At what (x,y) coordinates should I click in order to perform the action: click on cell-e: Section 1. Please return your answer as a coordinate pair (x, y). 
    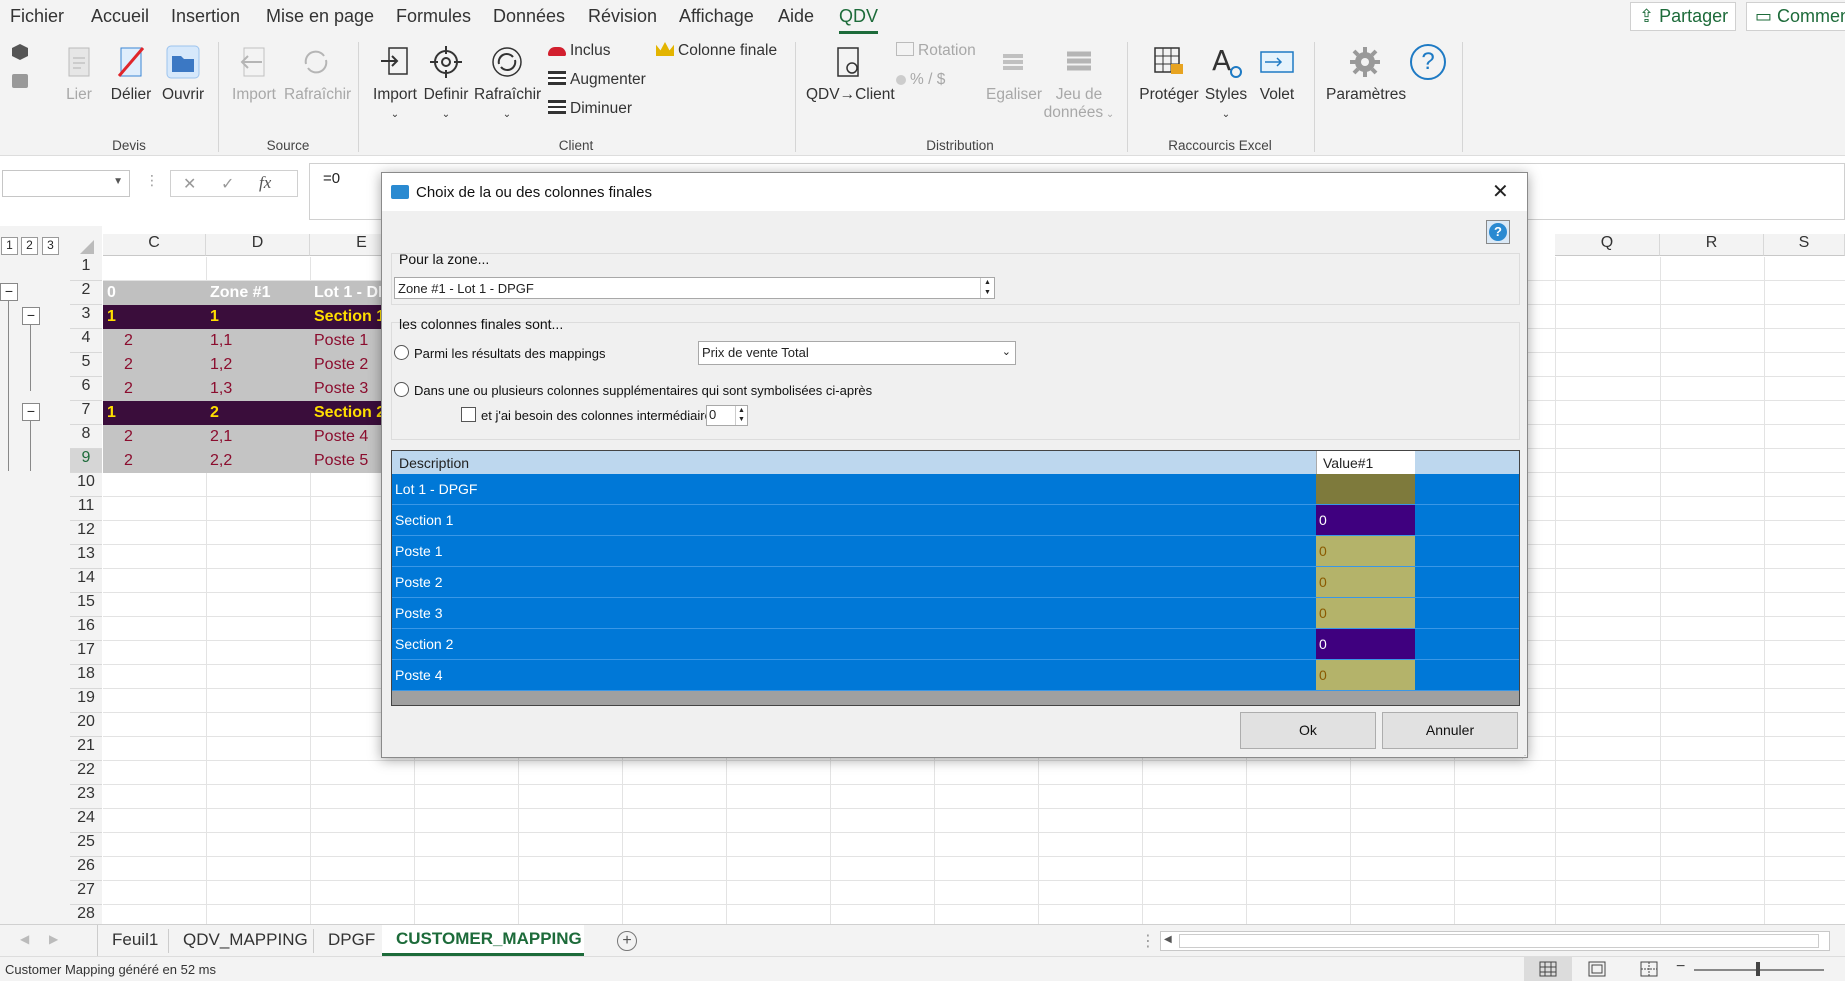
    Looking at the image, I should click on (345, 317).